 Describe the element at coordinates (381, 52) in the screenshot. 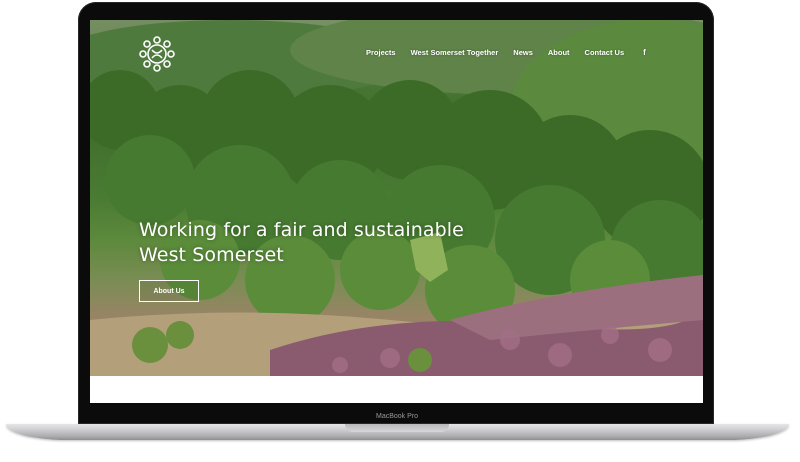

I see `nav-item-projects: Projects` at that location.